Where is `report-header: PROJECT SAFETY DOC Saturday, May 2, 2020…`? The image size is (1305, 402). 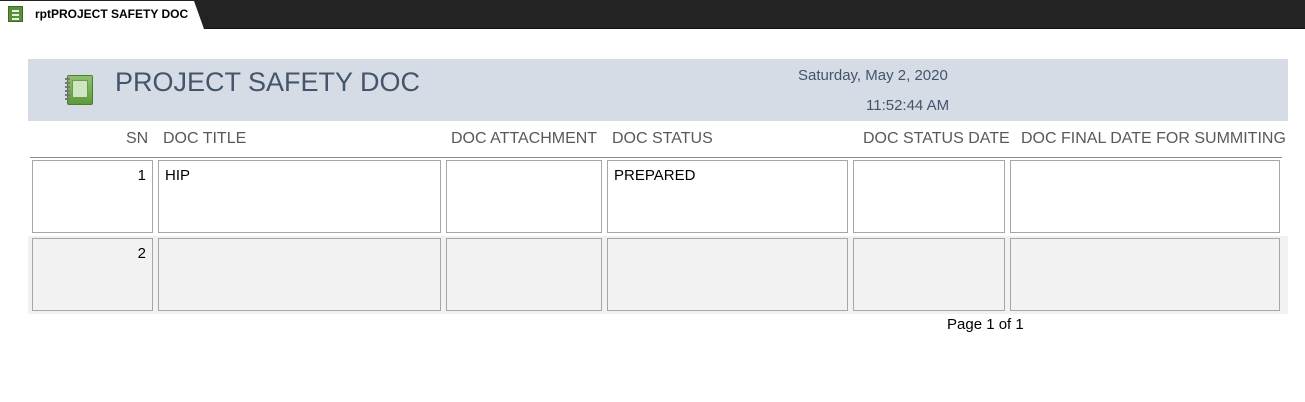 report-header: PROJECT SAFETY DOC Saturday, May 2, 2020… is located at coordinates (658, 90).